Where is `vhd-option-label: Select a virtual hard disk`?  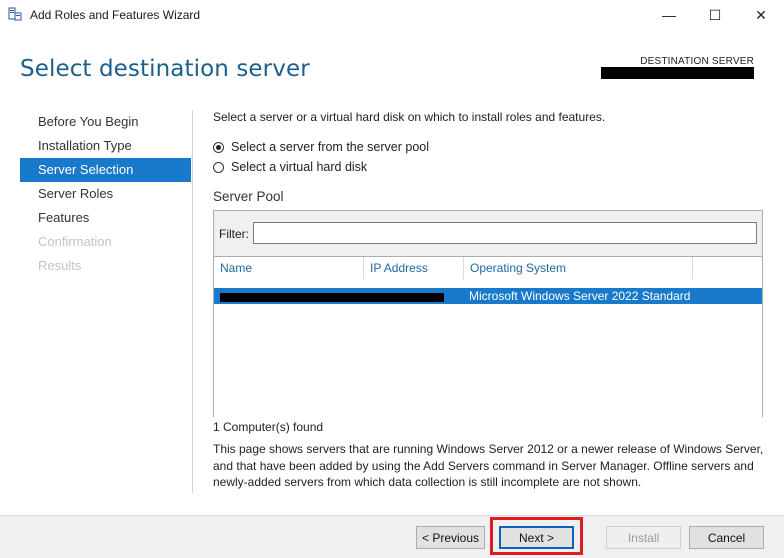 vhd-option-label: Select a virtual hard disk is located at coordinates (299, 167).